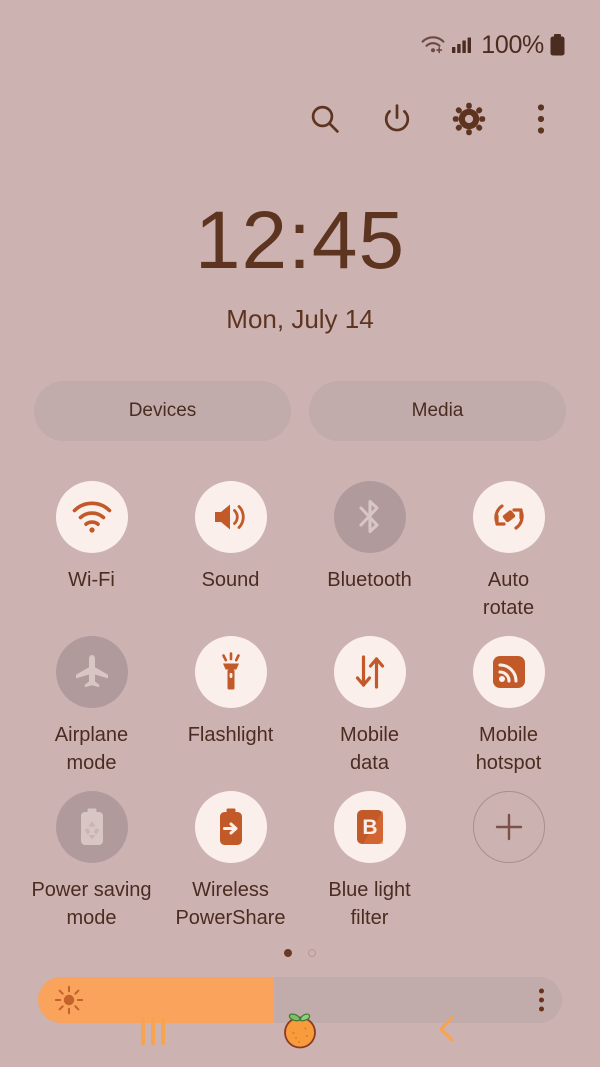  What do you see at coordinates (369, 904) in the screenshot?
I see `toggle-label: Blue light filter` at bounding box center [369, 904].